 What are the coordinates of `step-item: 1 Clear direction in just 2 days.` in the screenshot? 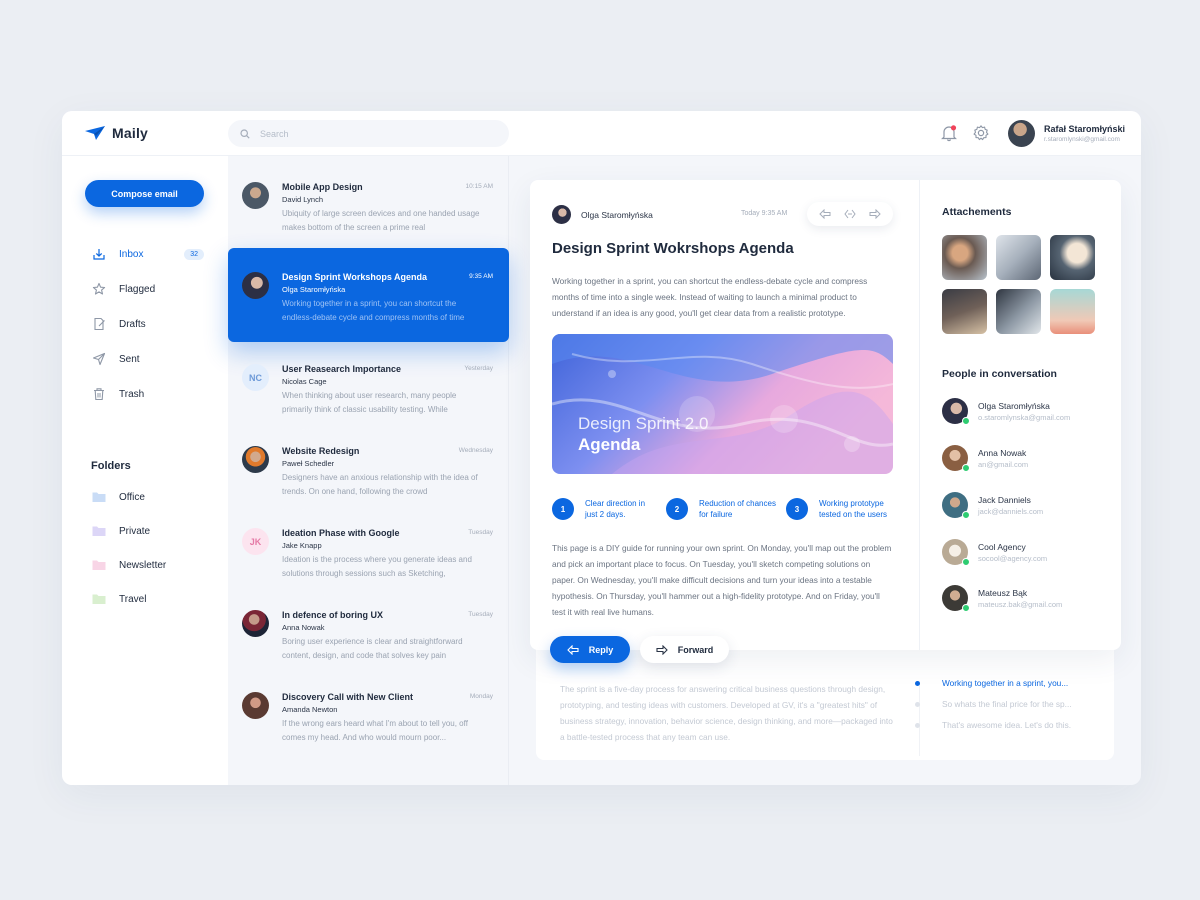 It's located at (601, 509).